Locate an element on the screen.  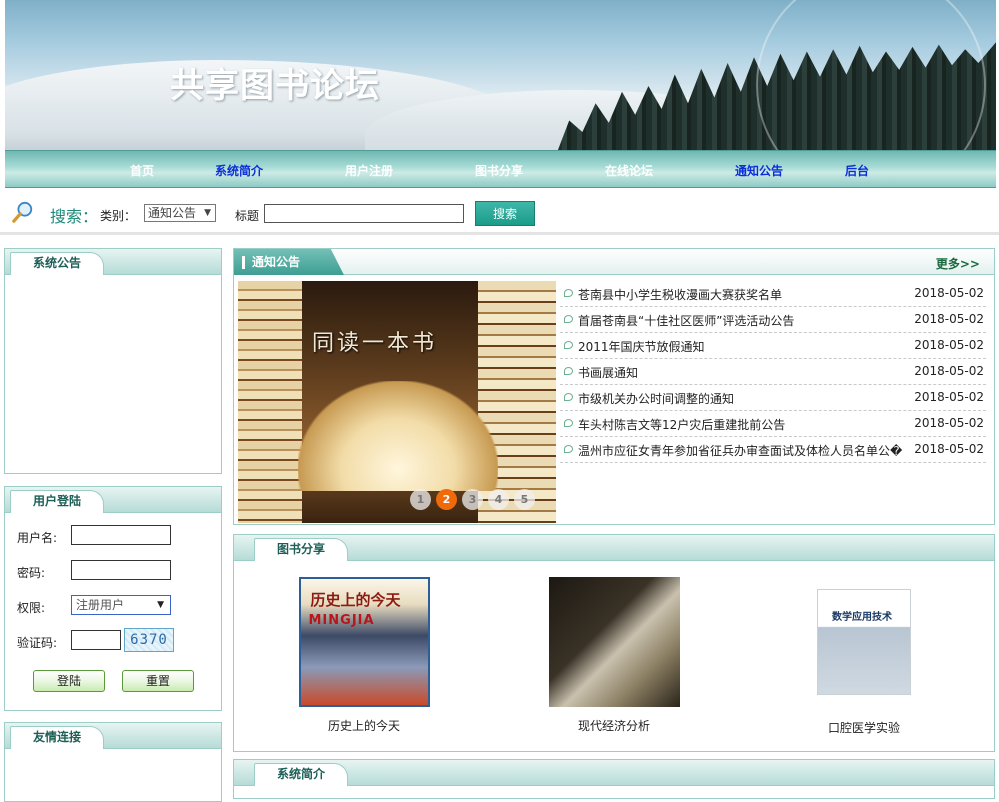
list-item: 车头村陈吉文等12户灾后重建批前公告 2018-05-02 is located at coordinates (773, 424).